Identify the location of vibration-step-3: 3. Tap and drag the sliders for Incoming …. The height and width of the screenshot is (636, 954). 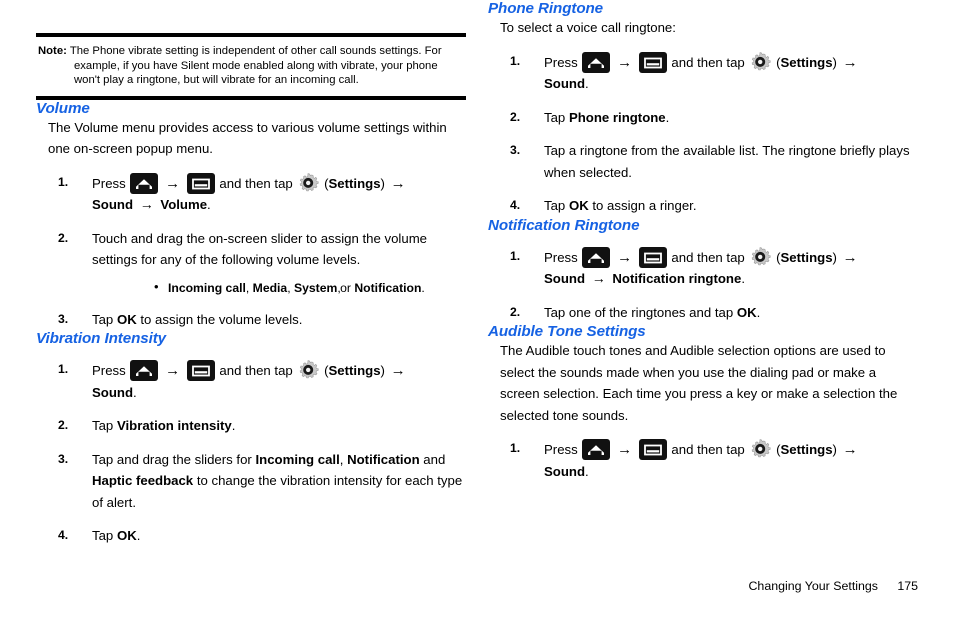
(251, 481).